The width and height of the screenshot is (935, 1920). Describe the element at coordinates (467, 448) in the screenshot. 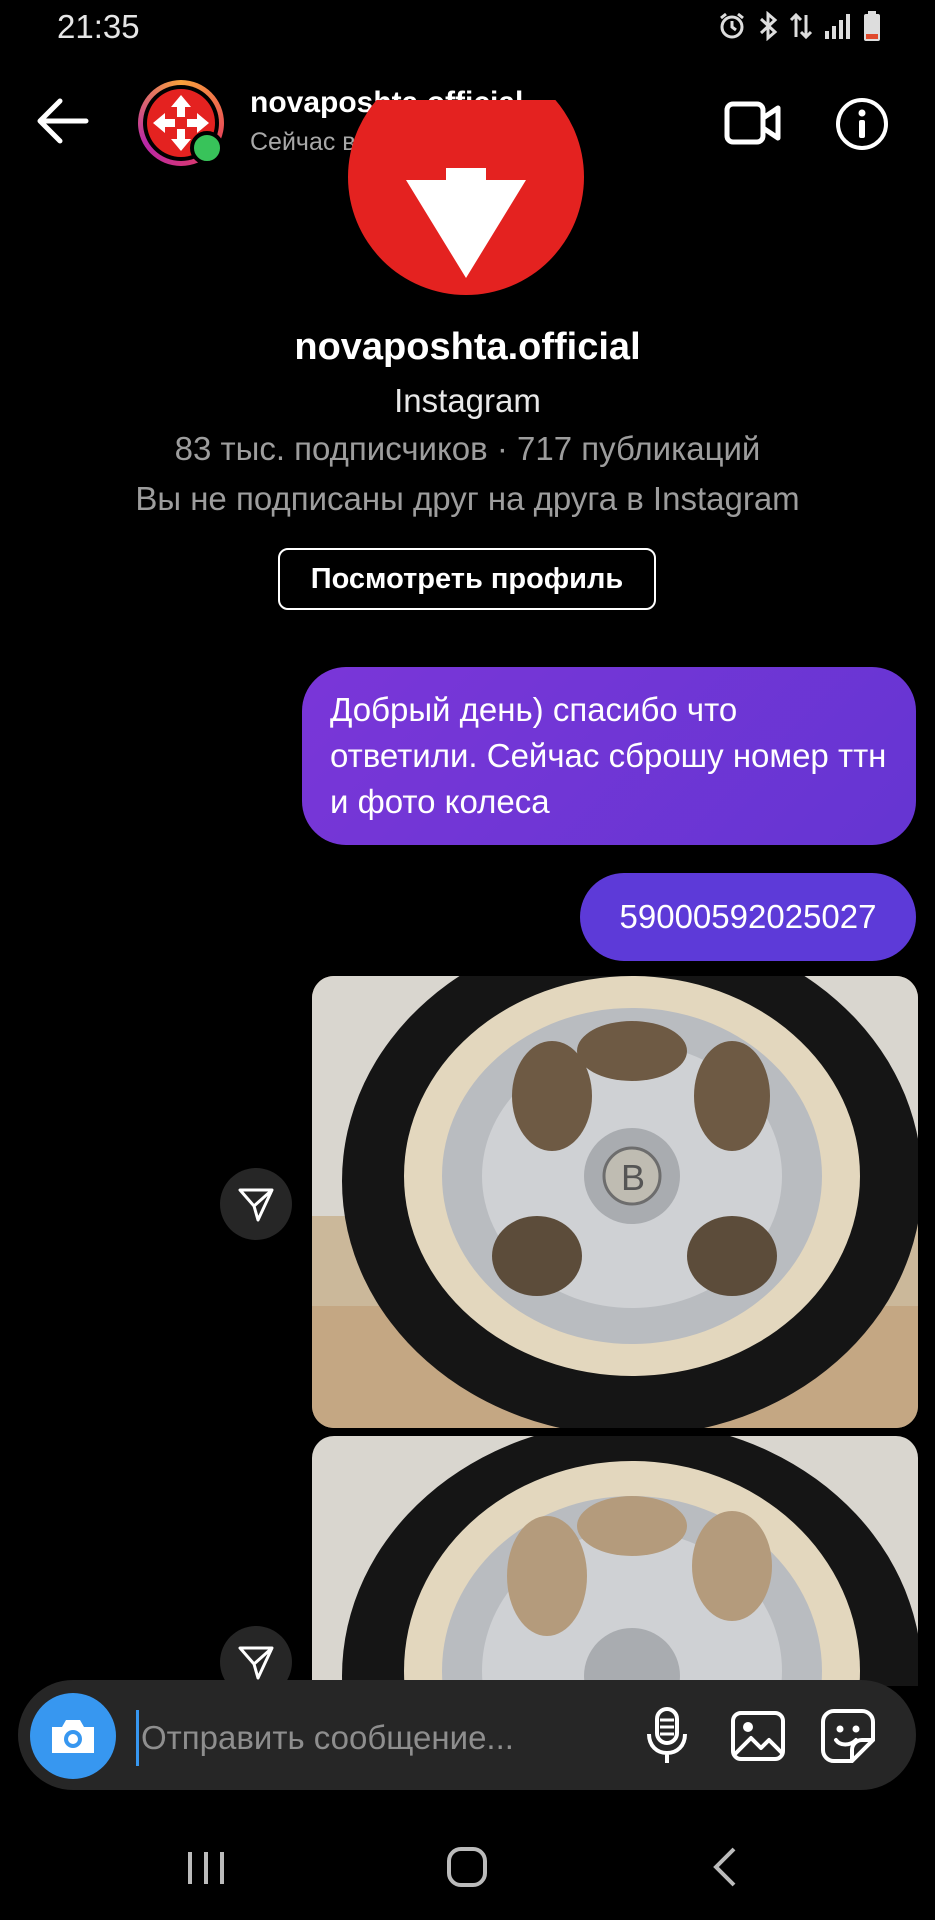

I see `profile-stats: 83 тыс. подписчиков · 717 публикаций` at that location.